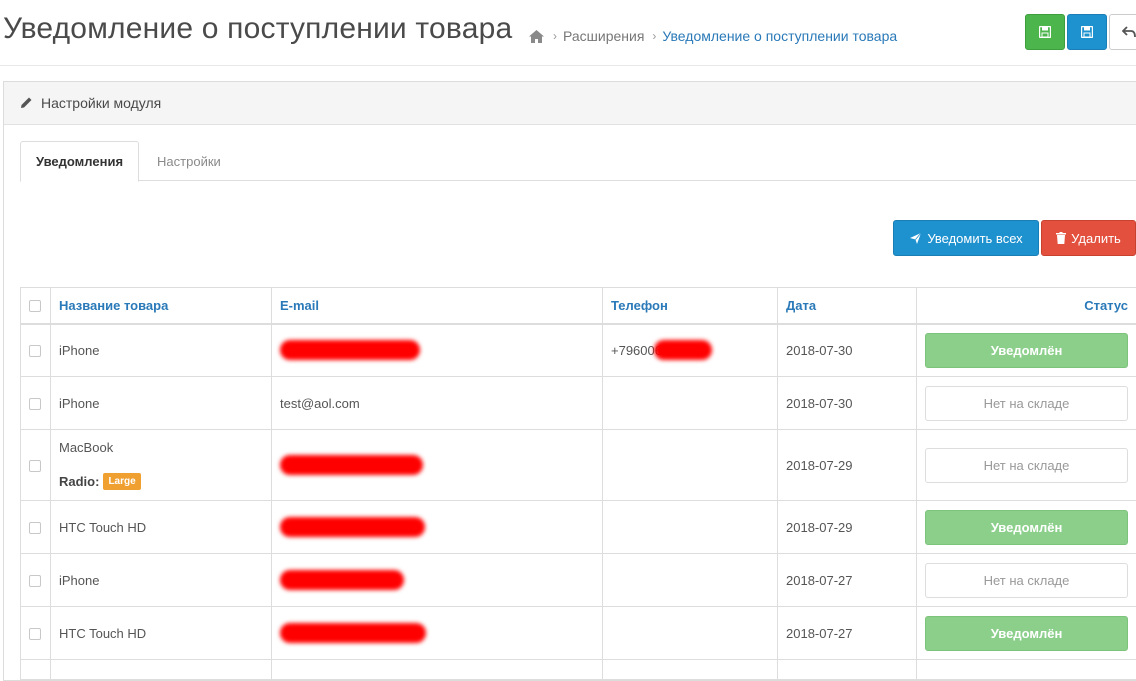 The image size is (1136, 681). Describe the element at coordinates (1026, 306) in the screenshot. I see `column-status: Статус` at that location.